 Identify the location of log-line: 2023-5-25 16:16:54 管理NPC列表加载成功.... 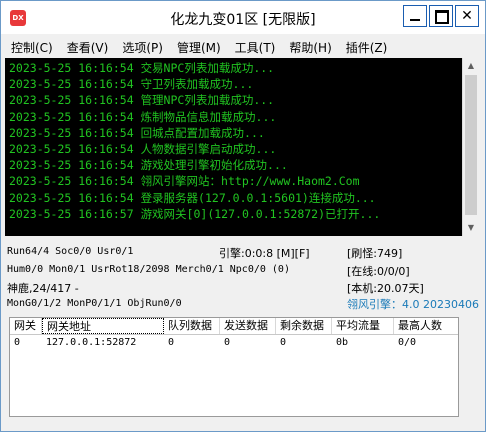
(142, 100).